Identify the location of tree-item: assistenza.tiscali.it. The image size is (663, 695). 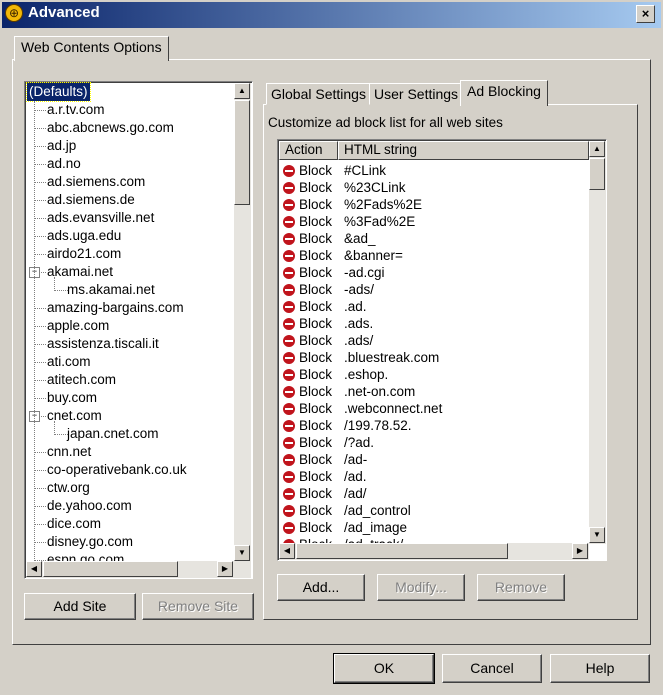
(103, 344).